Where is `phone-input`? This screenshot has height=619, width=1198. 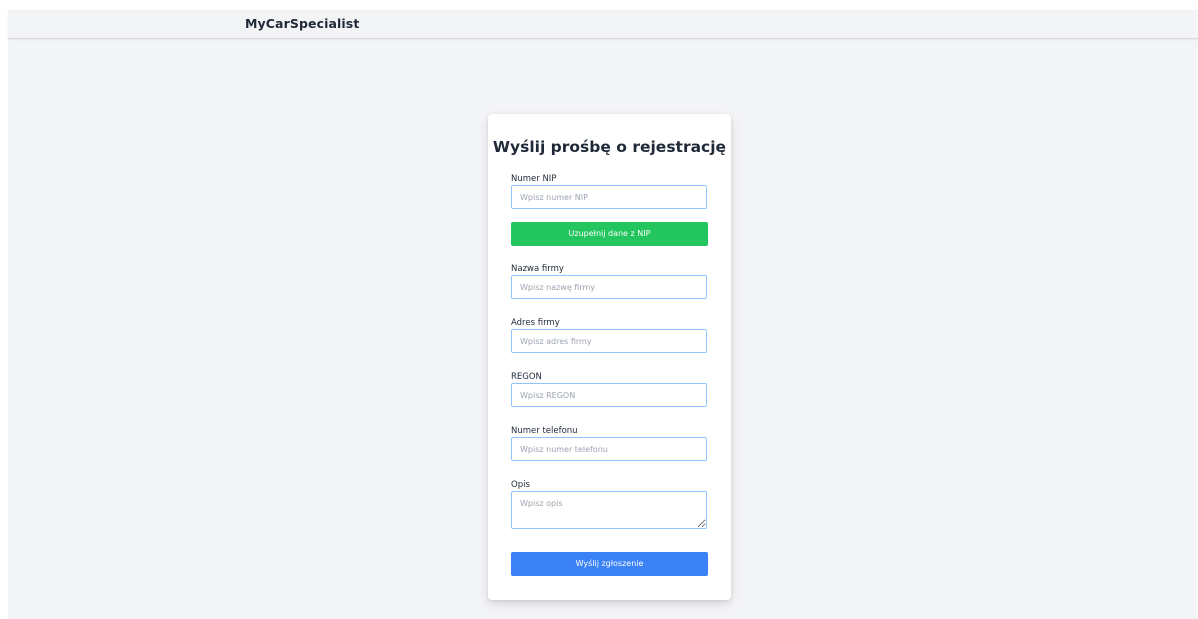 phone-input is located at coordinates (609, 449).